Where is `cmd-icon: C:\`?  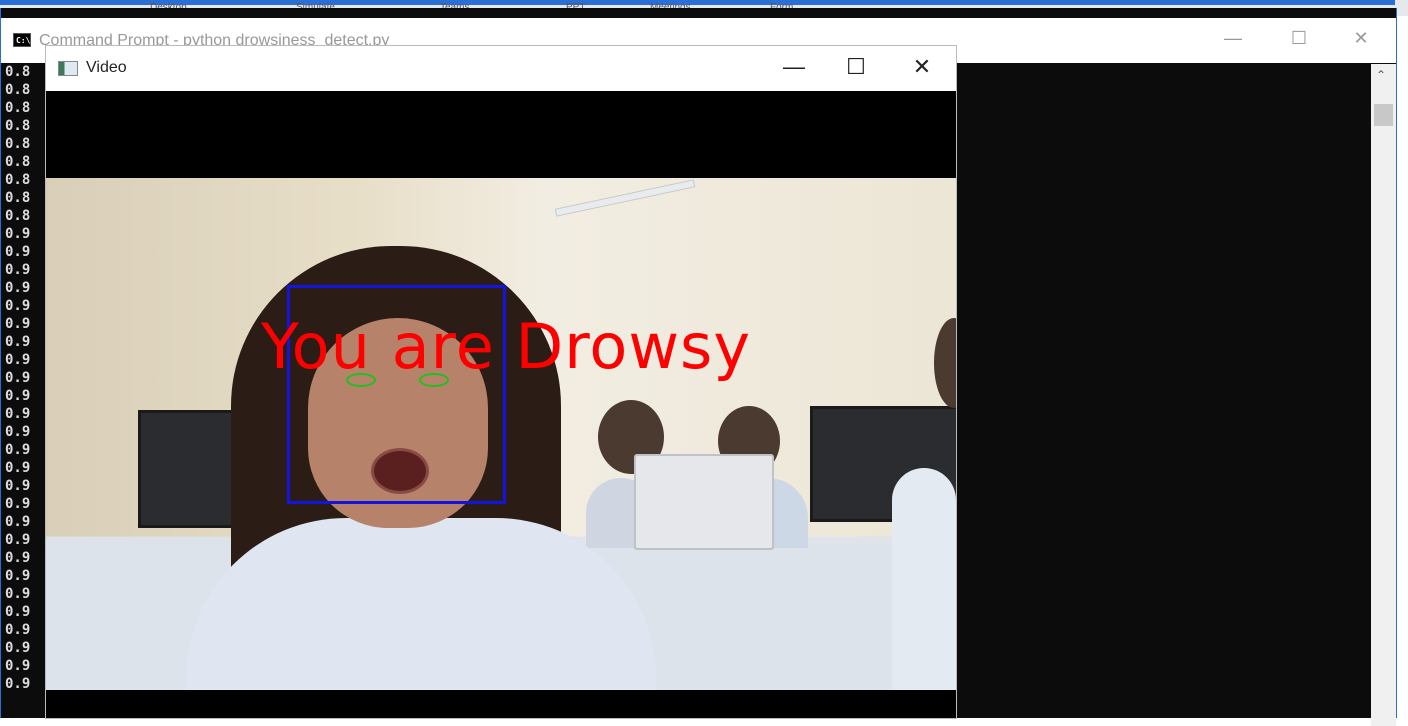
cmd-icon: C:\ is located at coordinates (22, 40).